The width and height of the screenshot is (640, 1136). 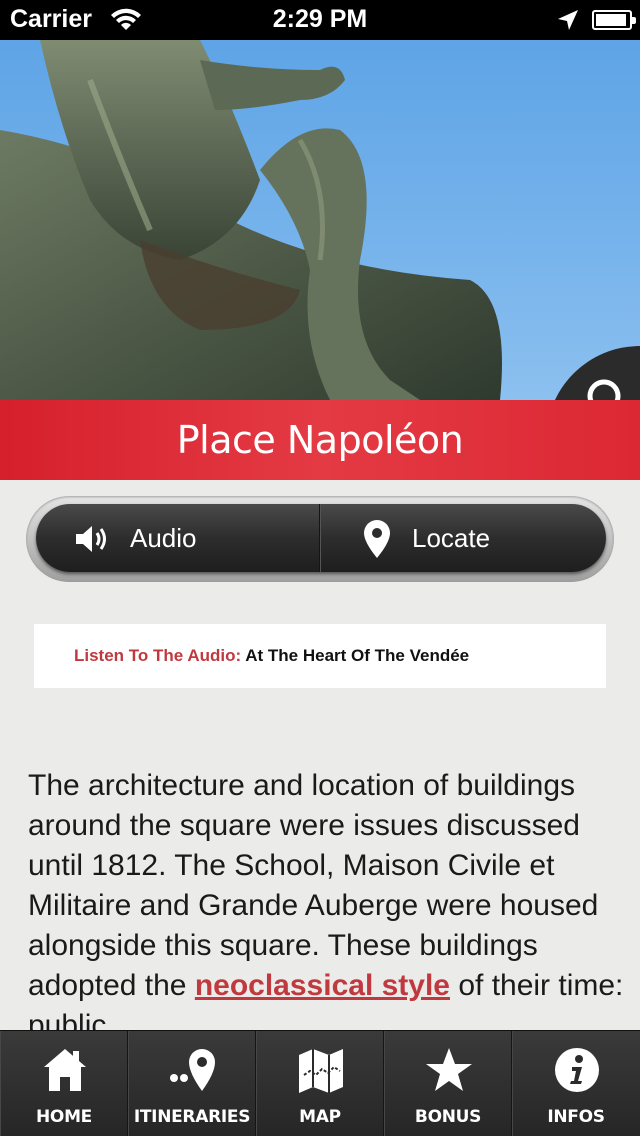 I want to click on map-pin-icon, so click(x=377, y=539).